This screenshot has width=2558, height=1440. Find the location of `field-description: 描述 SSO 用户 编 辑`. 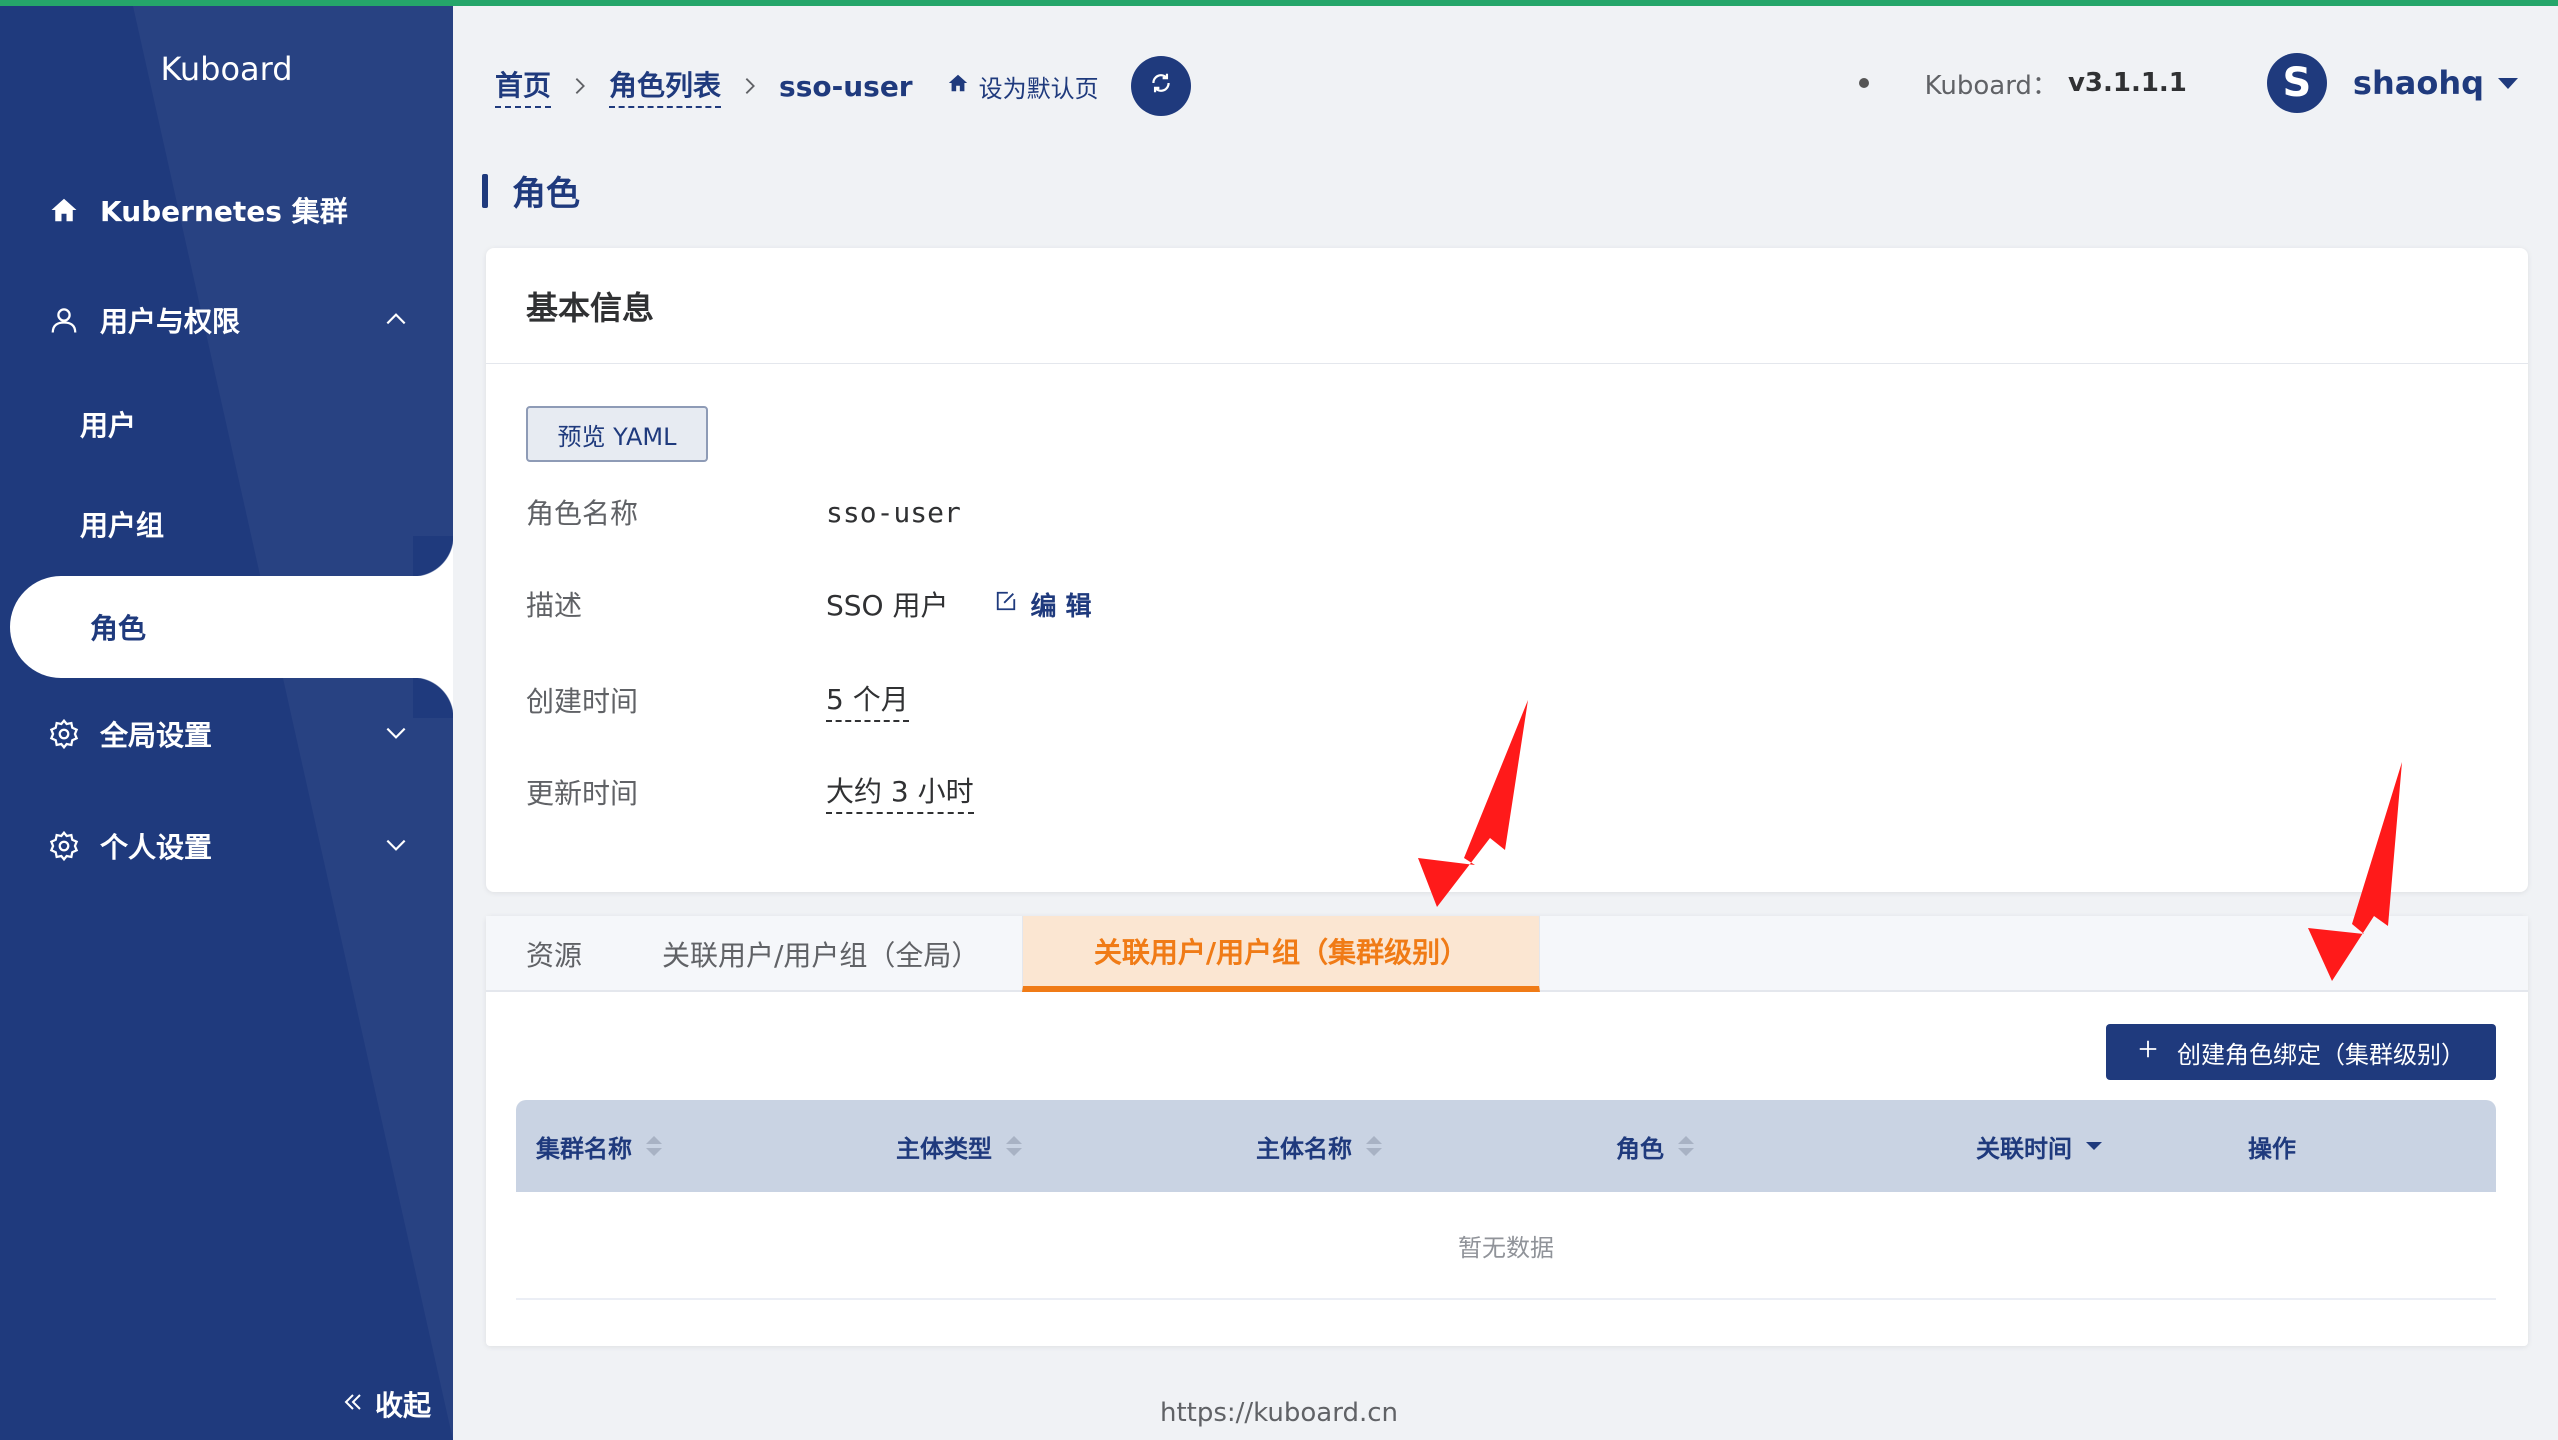

field-description: 描述 SSO 用户 编 辑 is located at coordinates (809, 604).